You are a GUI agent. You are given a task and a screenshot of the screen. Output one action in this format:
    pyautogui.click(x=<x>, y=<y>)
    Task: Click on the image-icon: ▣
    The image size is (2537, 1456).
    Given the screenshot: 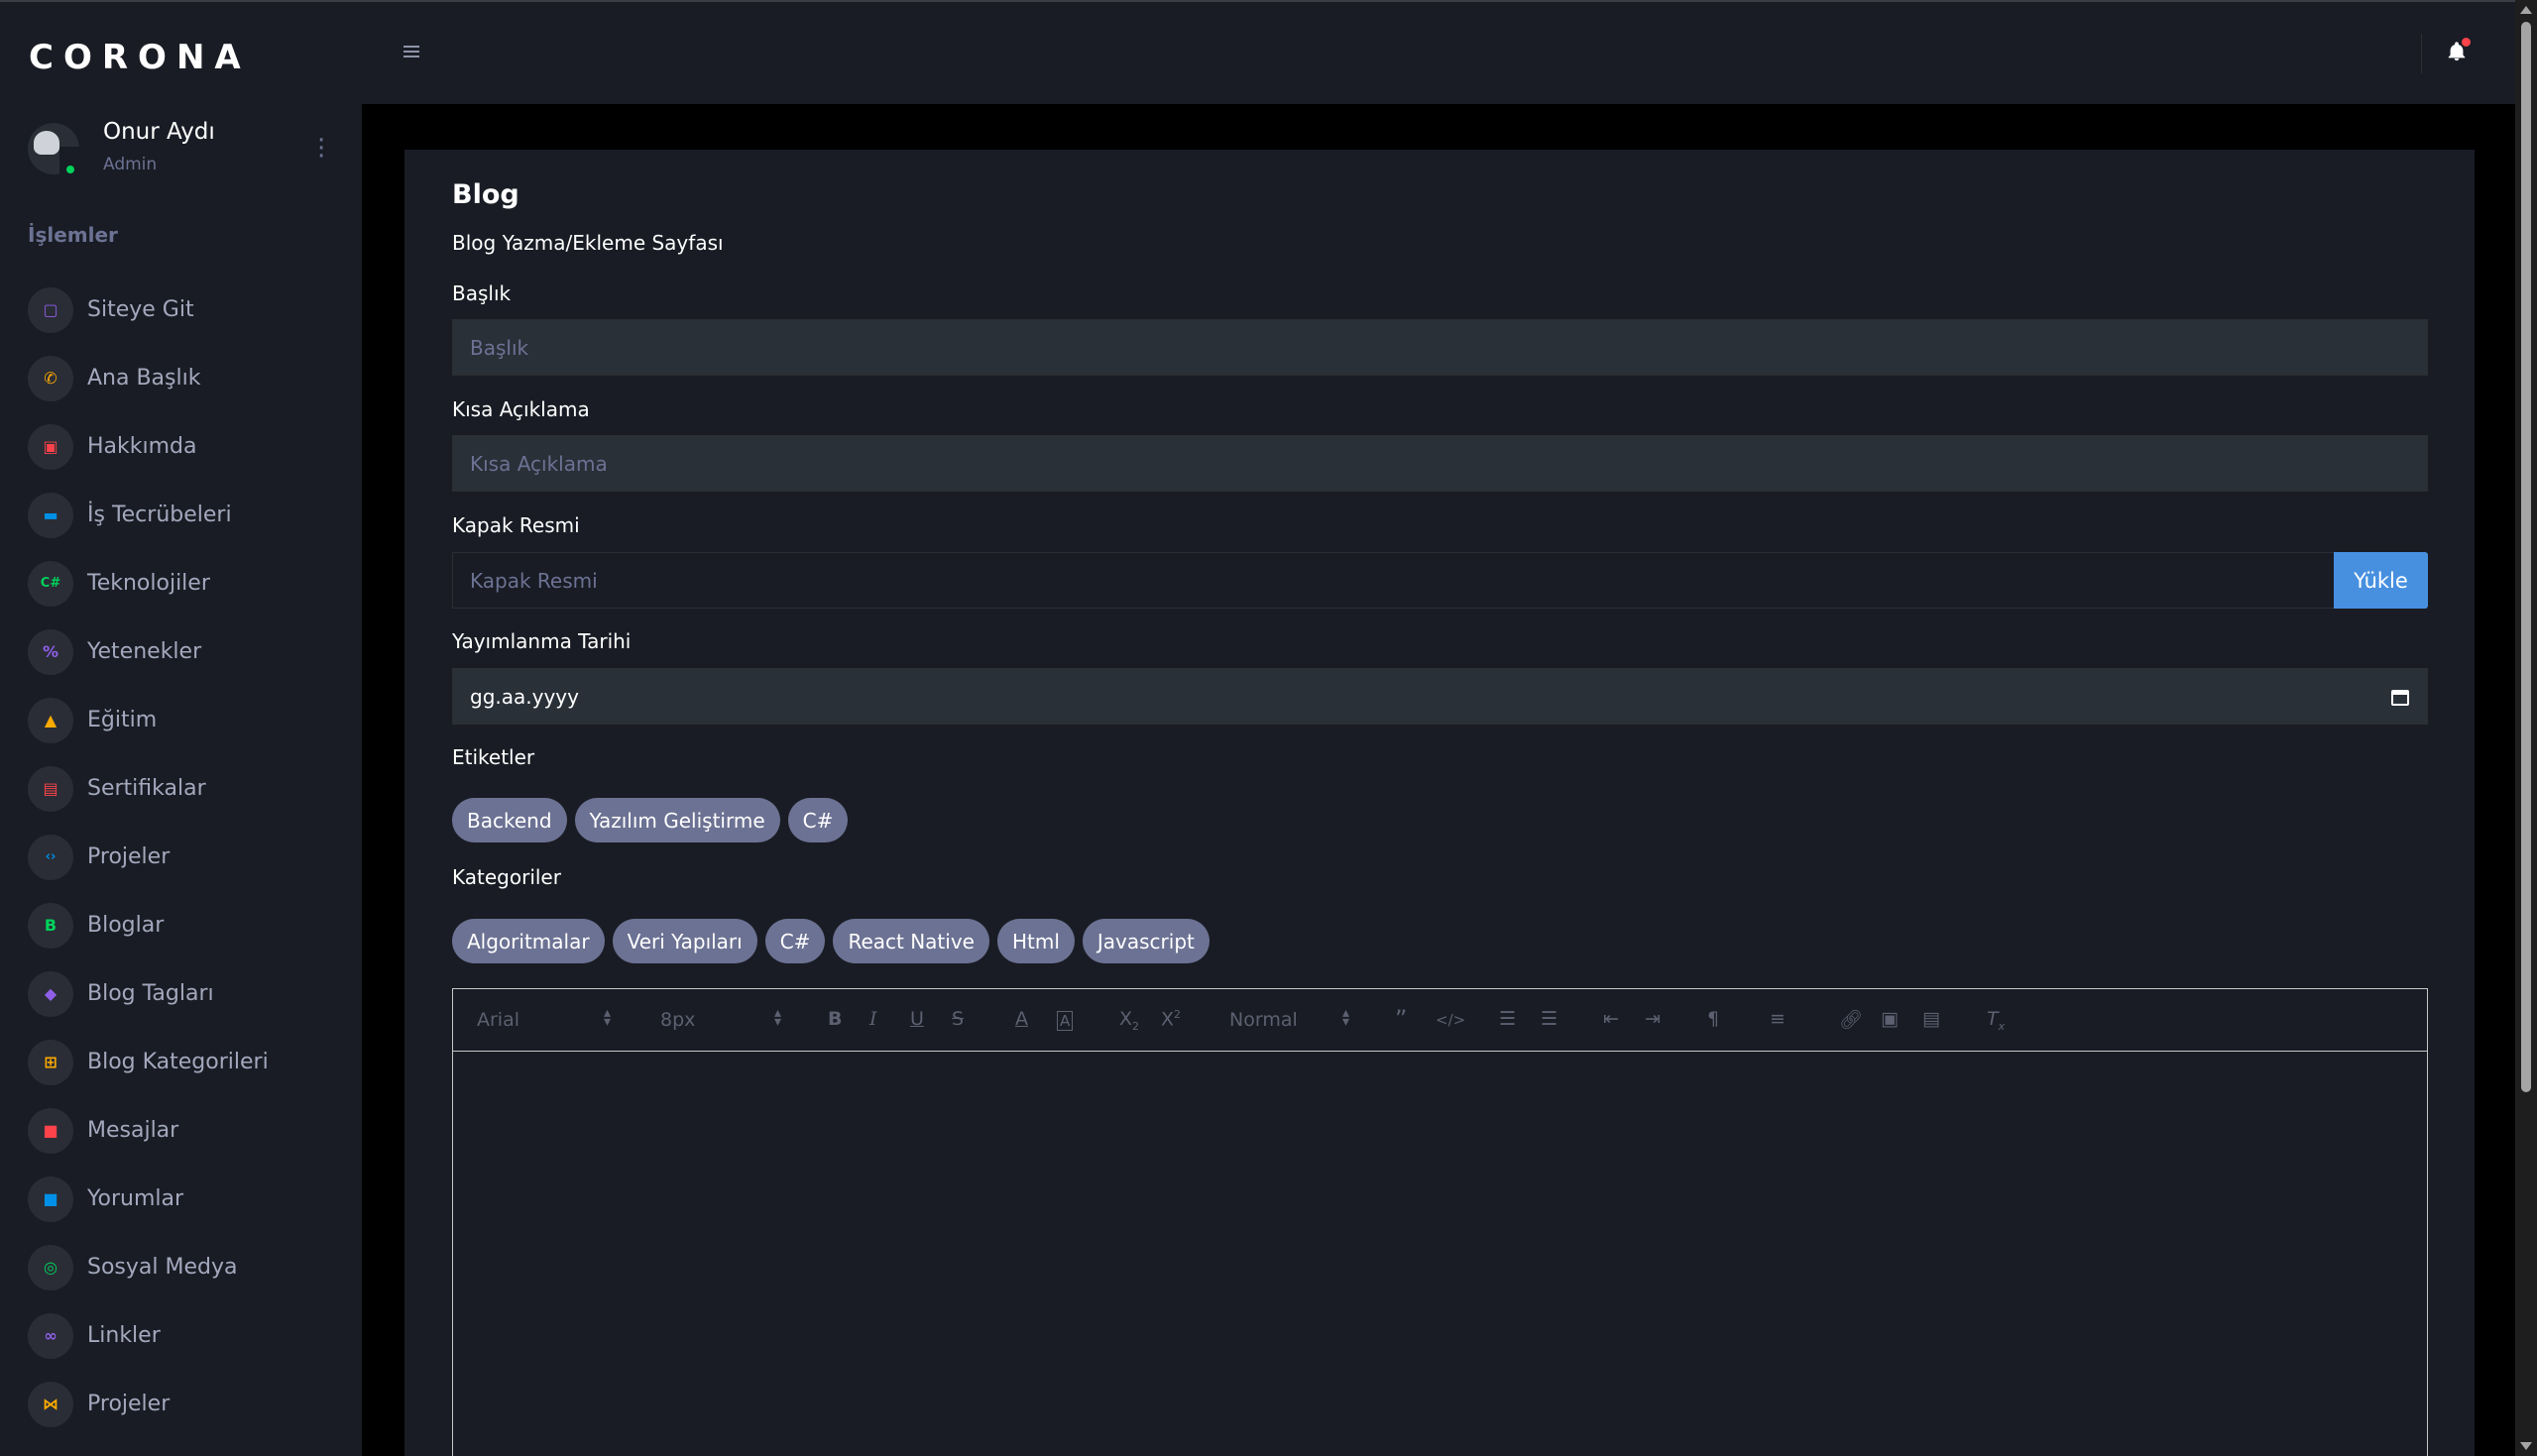 What is the action you would take?
    pyautogui.click(x=1890, y=1019)
    